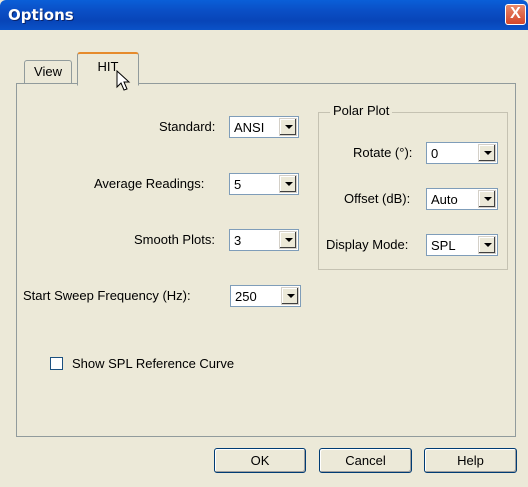 Image resolution: width=528 pixels, height=487 pixels. What do you see at coordinates (107, 295) in the screenshot?
I see `start-sweep-label: Start Sweep Frequency (Hz):` at bounding box center [107, 295].